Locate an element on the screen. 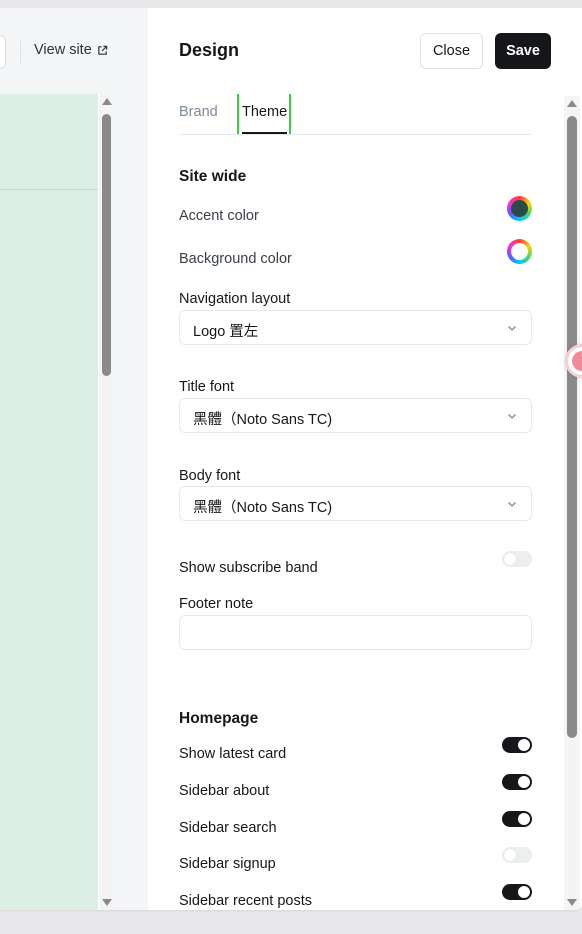 This screenshot has height=934, width=582. view-site-label: View site is located at coordinates (63, 50).